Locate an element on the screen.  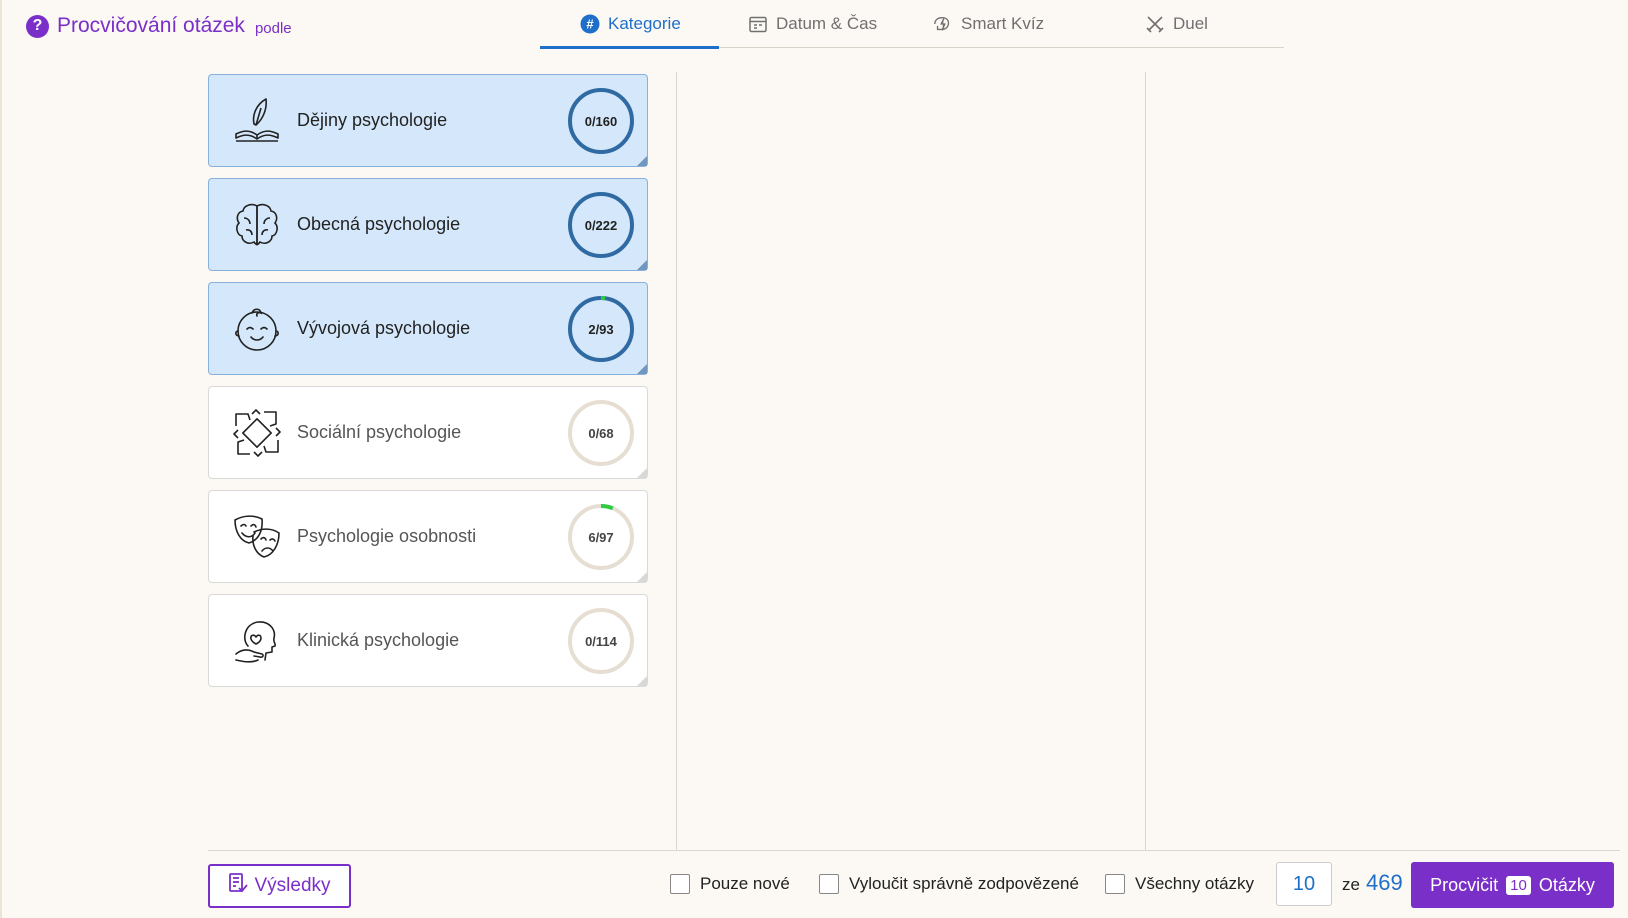
tab-datum-cas: Datum & Čas is located at coordinates (812, 24).